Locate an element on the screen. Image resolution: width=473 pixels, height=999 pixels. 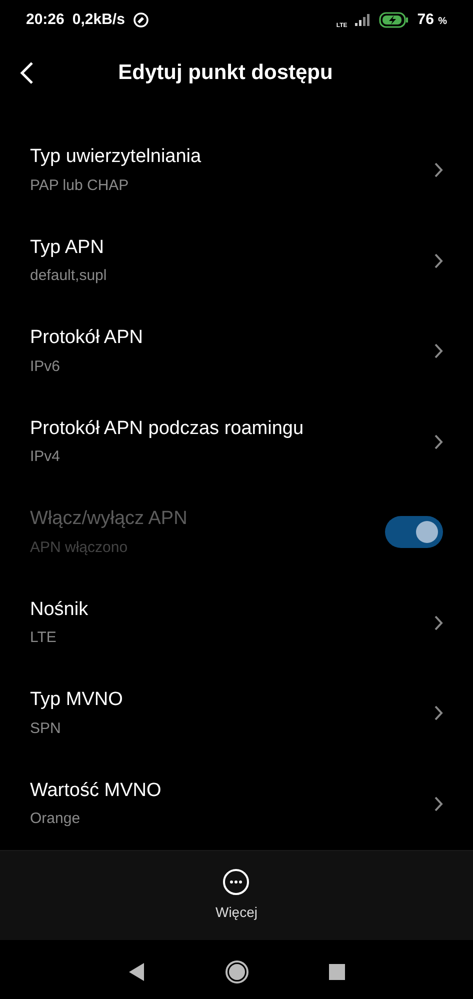
setting-title: Wartość MVNO is located at coordinates (96, 790).